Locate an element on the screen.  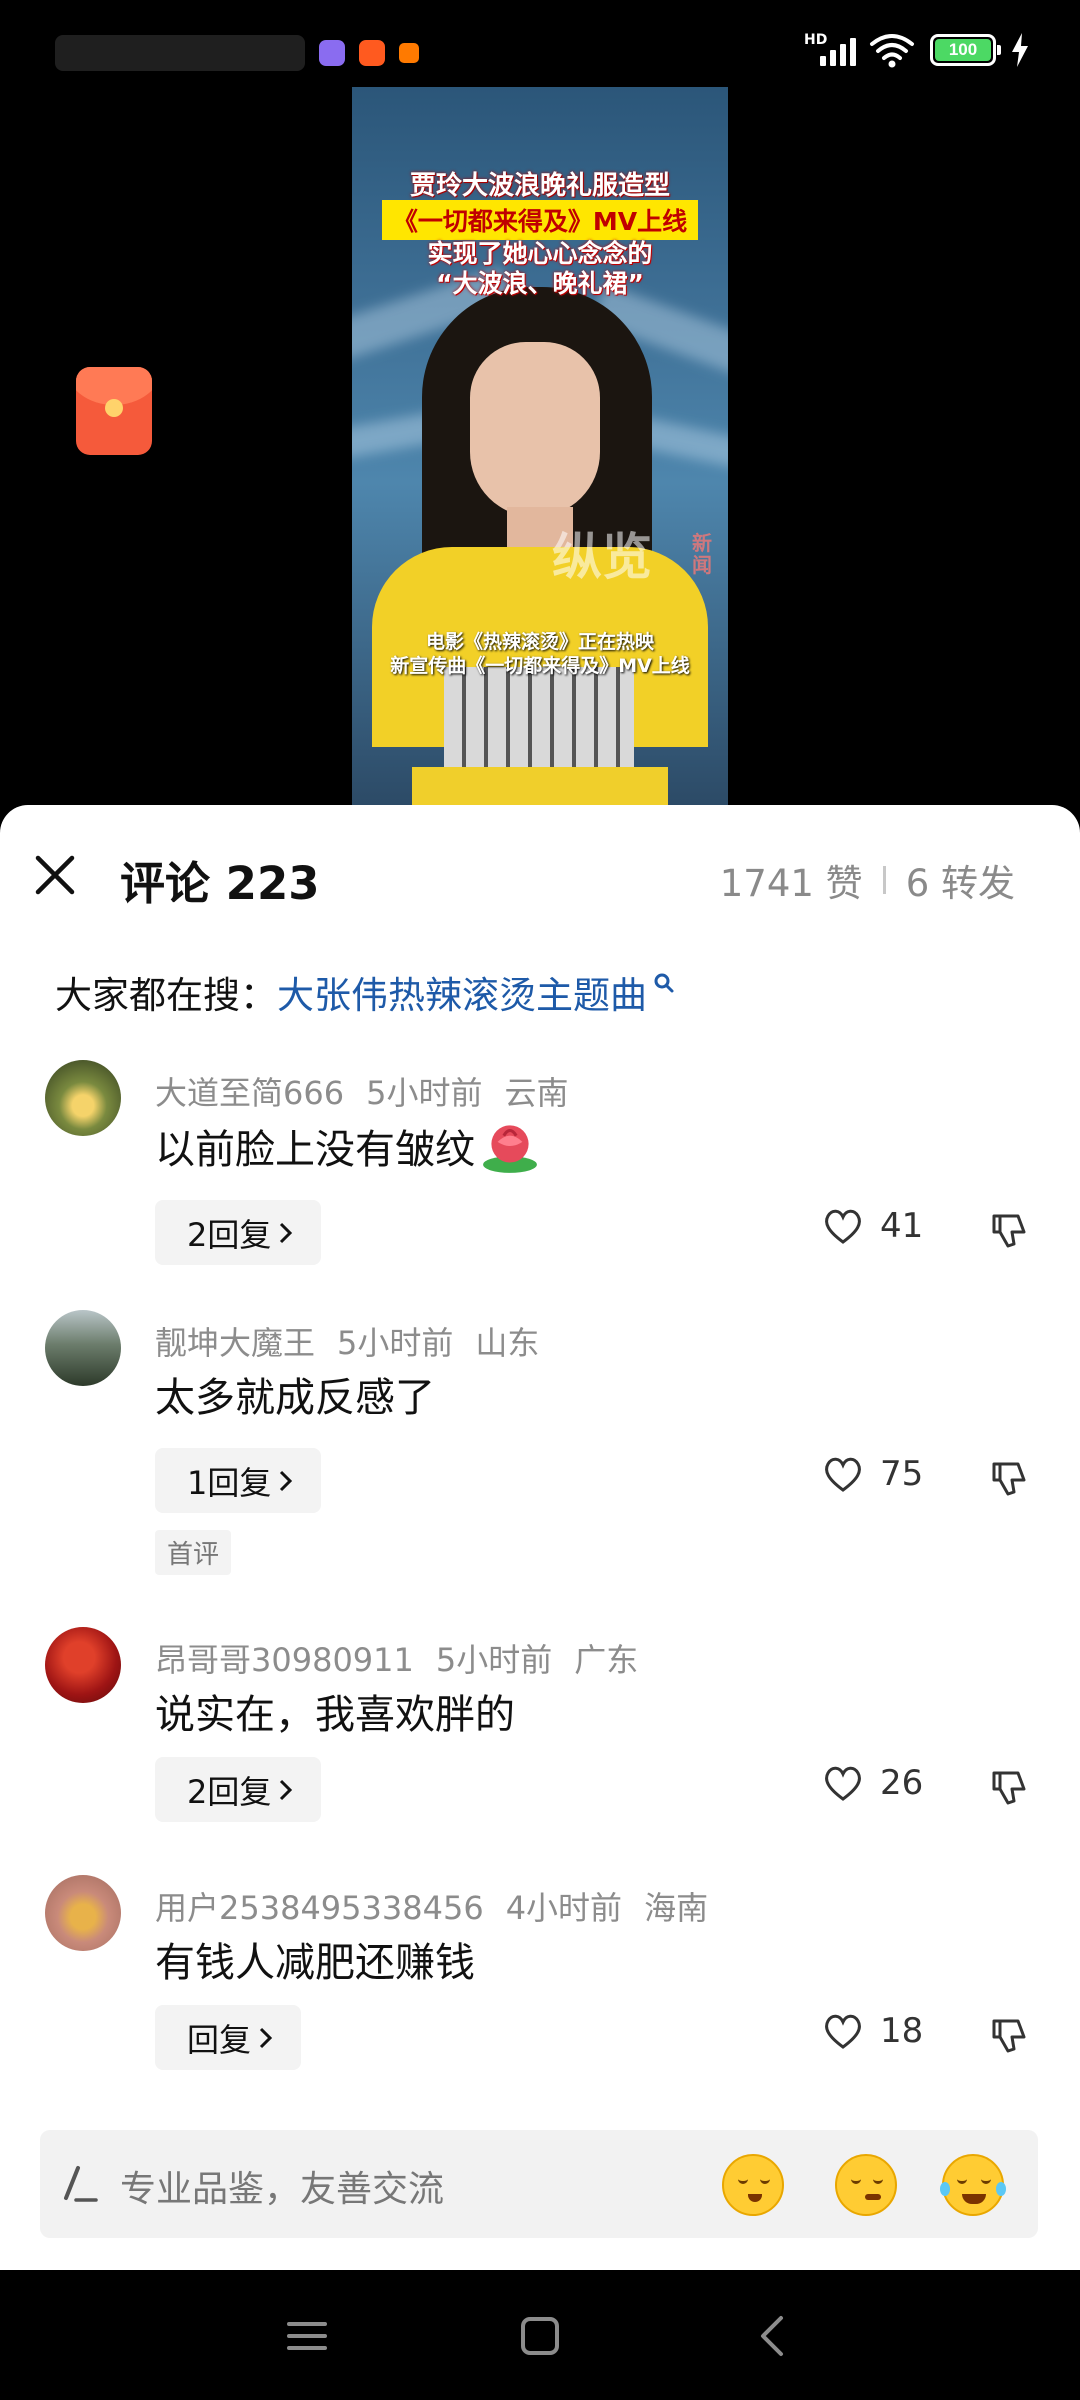
first-comment-tag: 首评 is located at coordinates (193, 1552).